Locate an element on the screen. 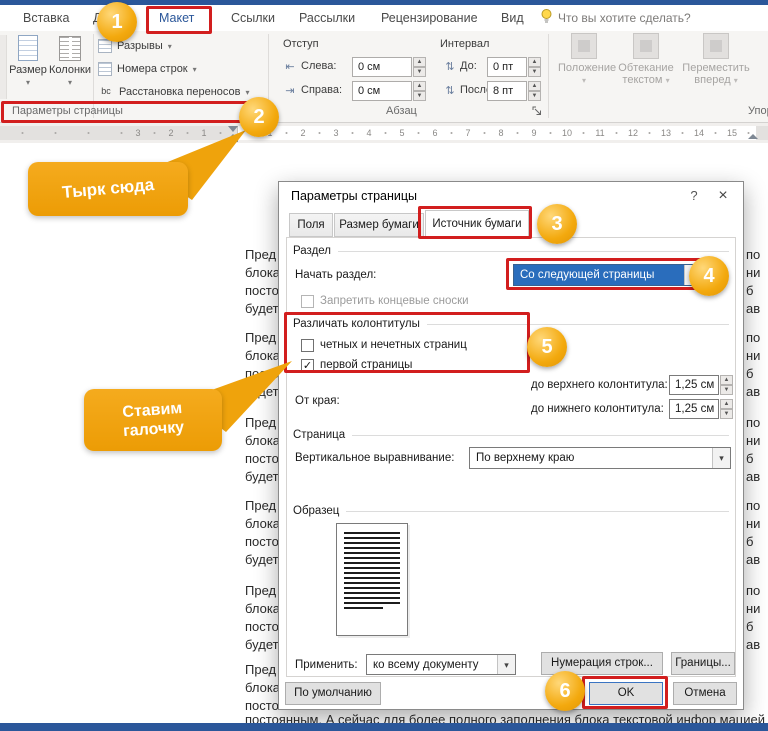 The width and height of the screenshot is (768, 731). first-line-indent-marker is located at coordinates (233, 129).